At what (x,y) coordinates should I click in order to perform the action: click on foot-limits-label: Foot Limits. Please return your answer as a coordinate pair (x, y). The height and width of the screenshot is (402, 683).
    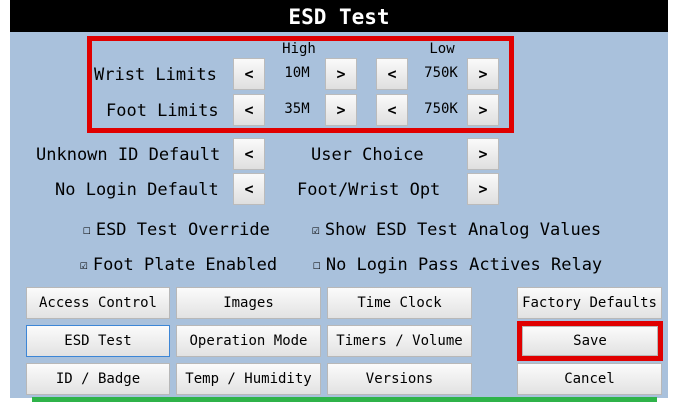
    Looking at the image, I should click on (162, 111).